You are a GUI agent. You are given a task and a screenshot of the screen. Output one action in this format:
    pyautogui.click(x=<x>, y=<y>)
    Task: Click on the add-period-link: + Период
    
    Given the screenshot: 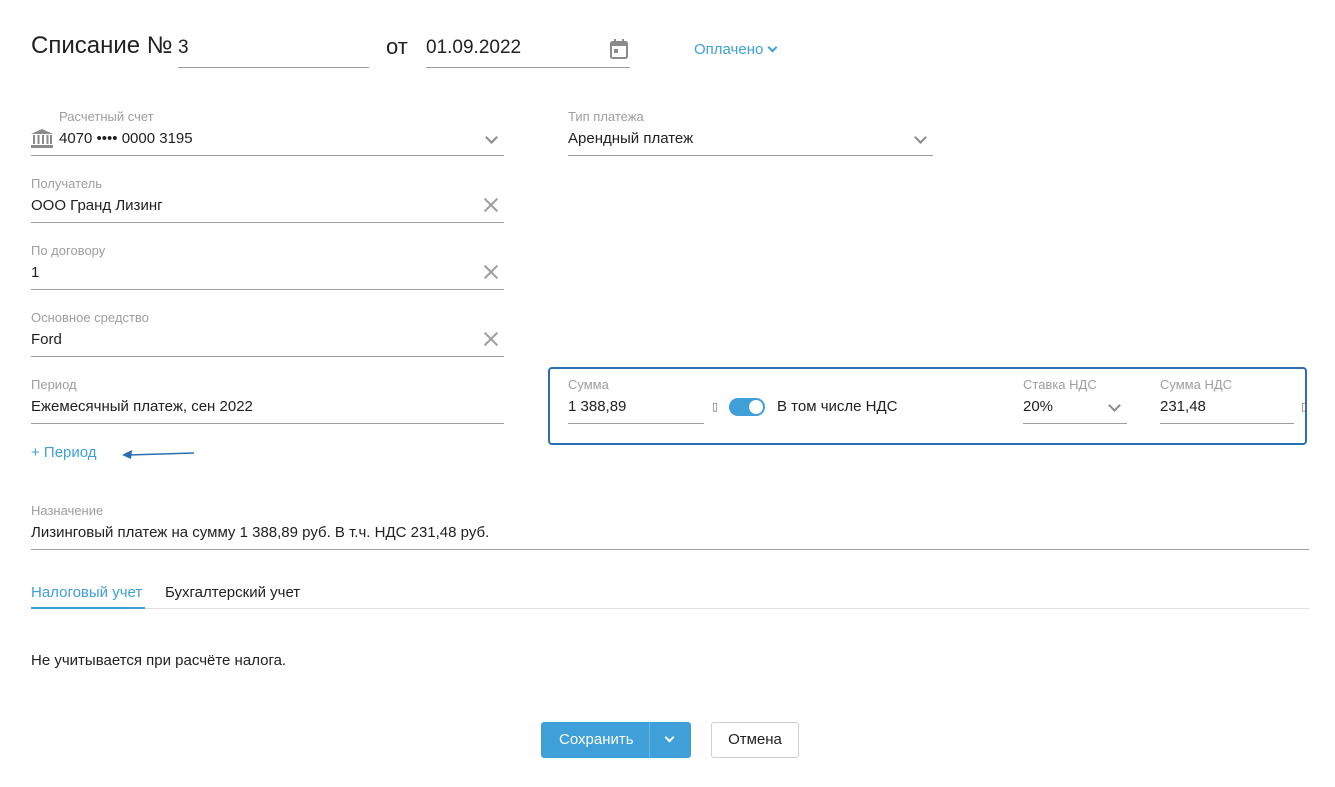 What is the action you would take?
    pyautogui.click(x=64, y=452)
    